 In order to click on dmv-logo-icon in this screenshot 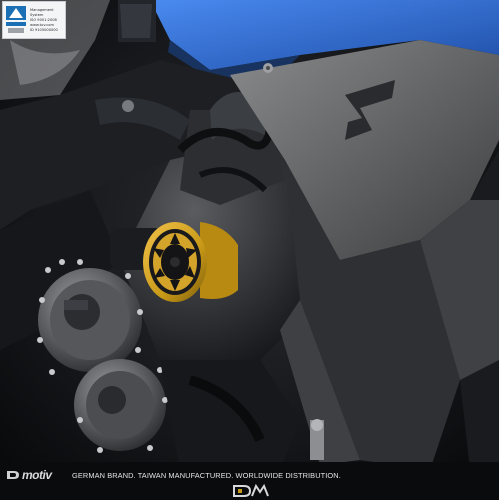, I will do `click(252, 491)`.